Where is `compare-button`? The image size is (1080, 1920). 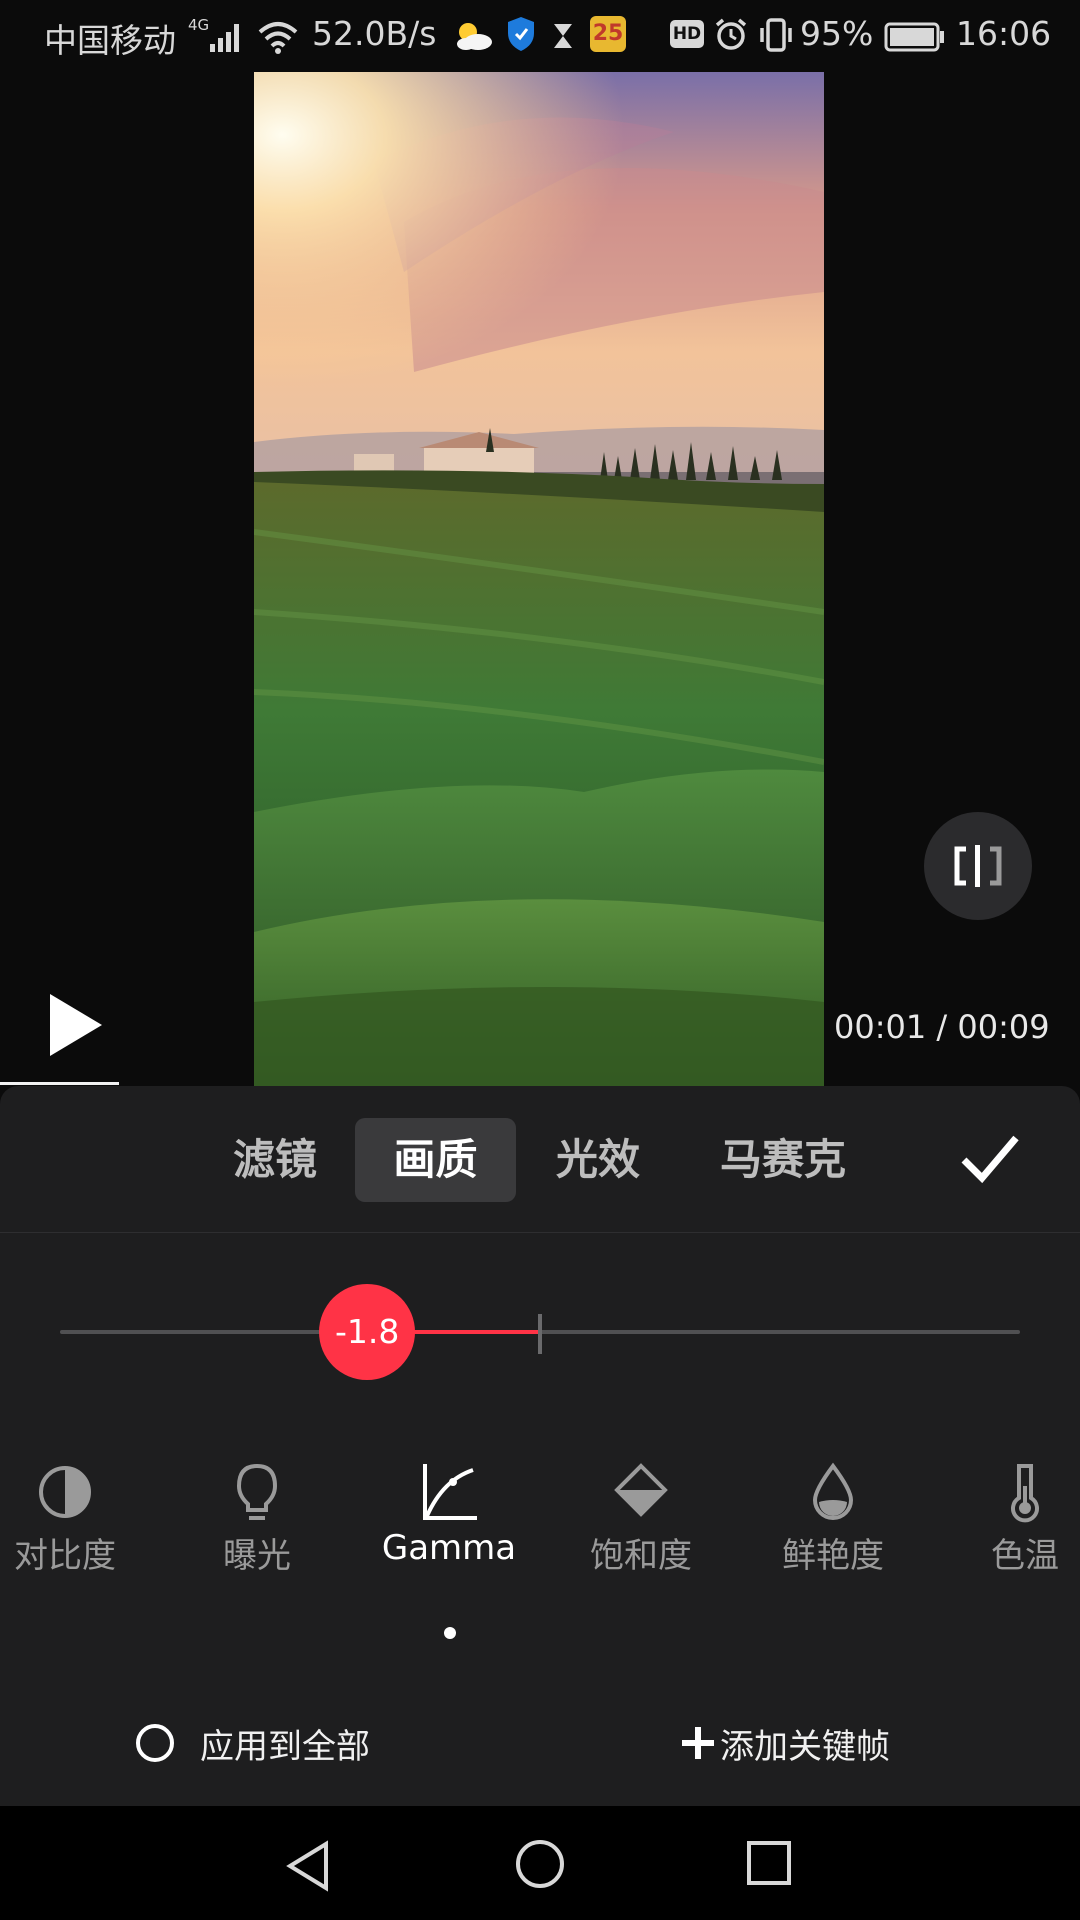 compare-button is located at coordinates (978, 866).